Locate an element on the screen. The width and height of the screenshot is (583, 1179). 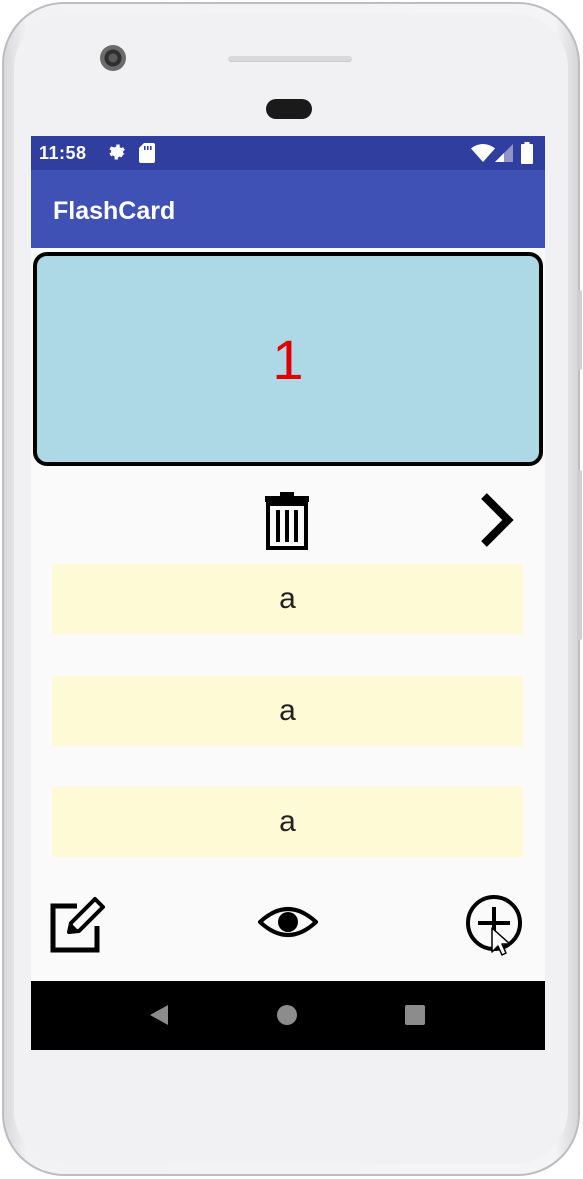
battery-icon is located at coordinates (527, 155).